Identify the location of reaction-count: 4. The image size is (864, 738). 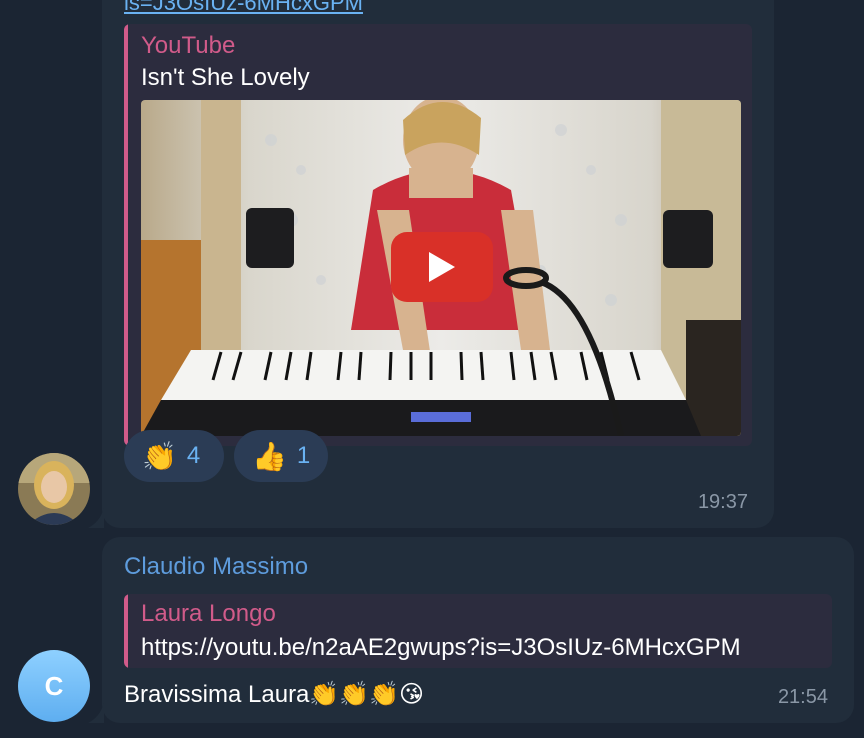
(193, 455).